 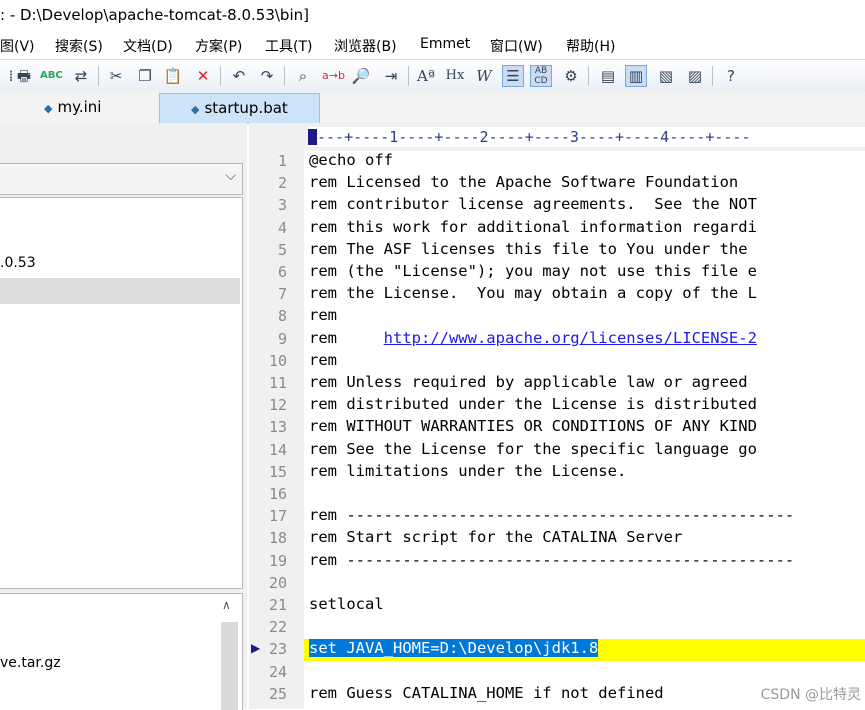 I want to click on convert-icon: ⇄, so click(x=81, y=76).